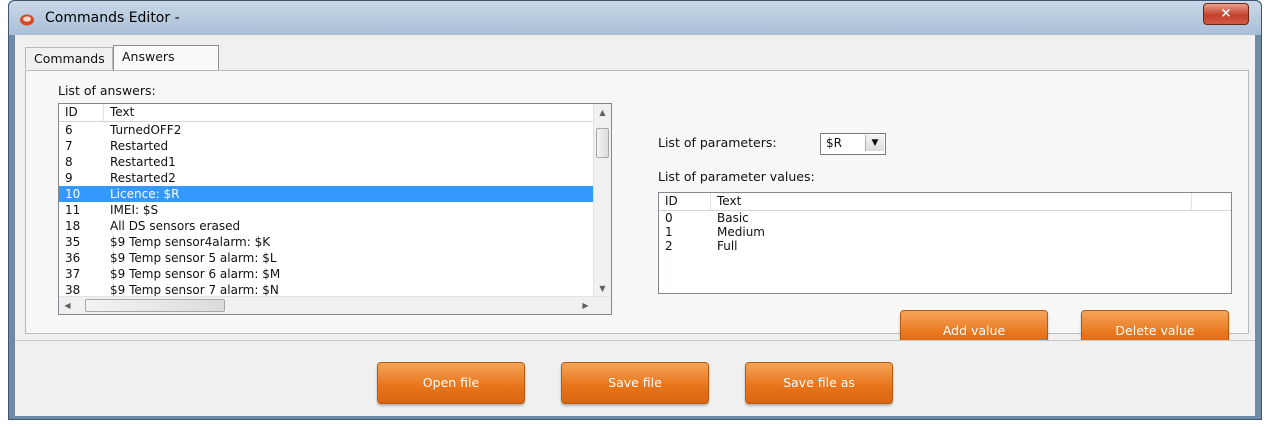 This screenshot has height=427, width=1271. What do you see at coordinates (190, 242) in the screenshot?
I see `answer-text: $9 Temp sensor4alarm: $K` at bounding box center [190, 242].